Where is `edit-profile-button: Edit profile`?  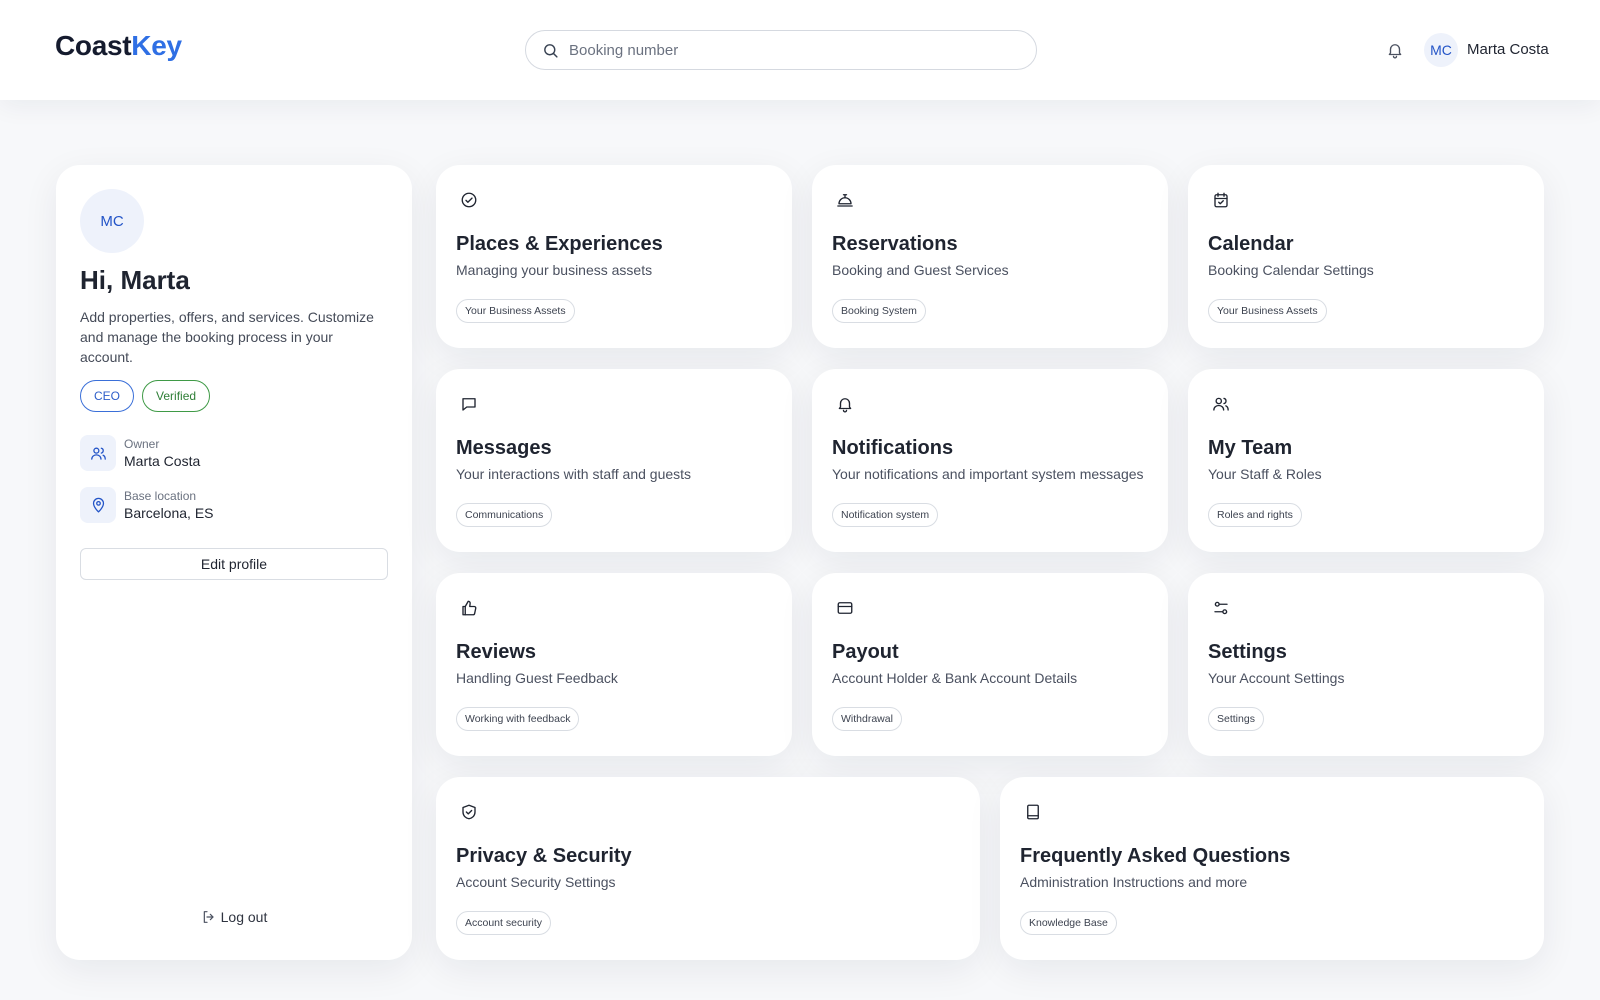
edit-profile-button: Edit profile is located at coordinates (234, 564).